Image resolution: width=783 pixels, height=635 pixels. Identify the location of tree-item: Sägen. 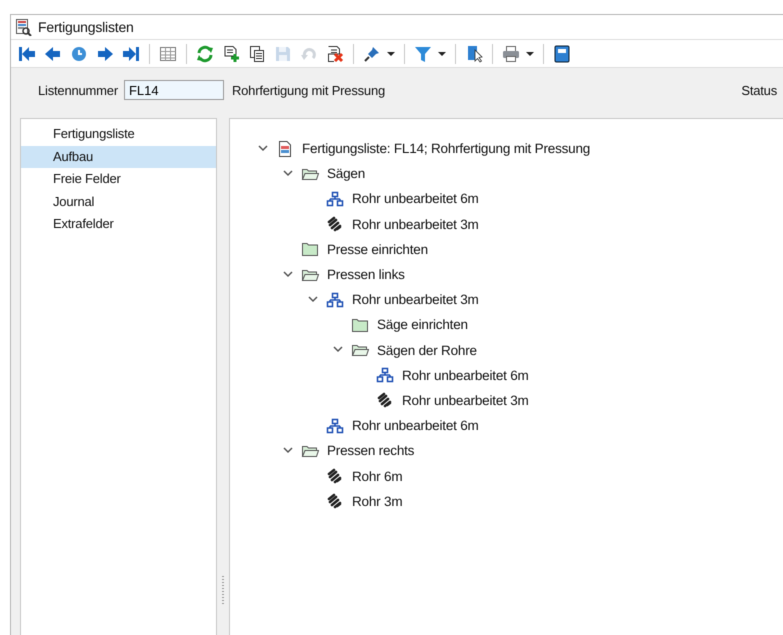
(345, 174).